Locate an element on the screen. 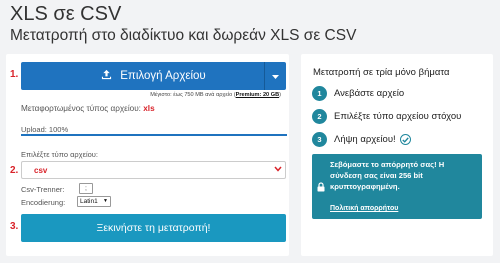 The image size is (500, 263). choose-file-button: Επιλογή Αρχείου is located at coordinates (153, 76).